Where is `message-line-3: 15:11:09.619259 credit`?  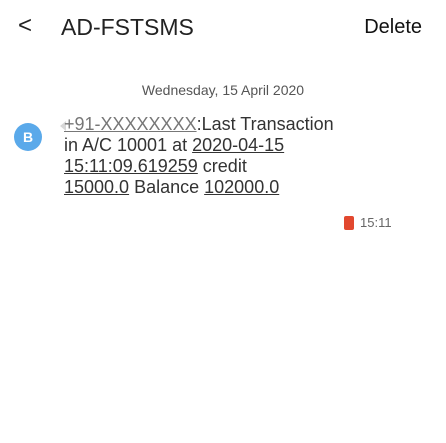
message-line-3: 15:11:09.619259 credit is located at coordinates (219, 166).